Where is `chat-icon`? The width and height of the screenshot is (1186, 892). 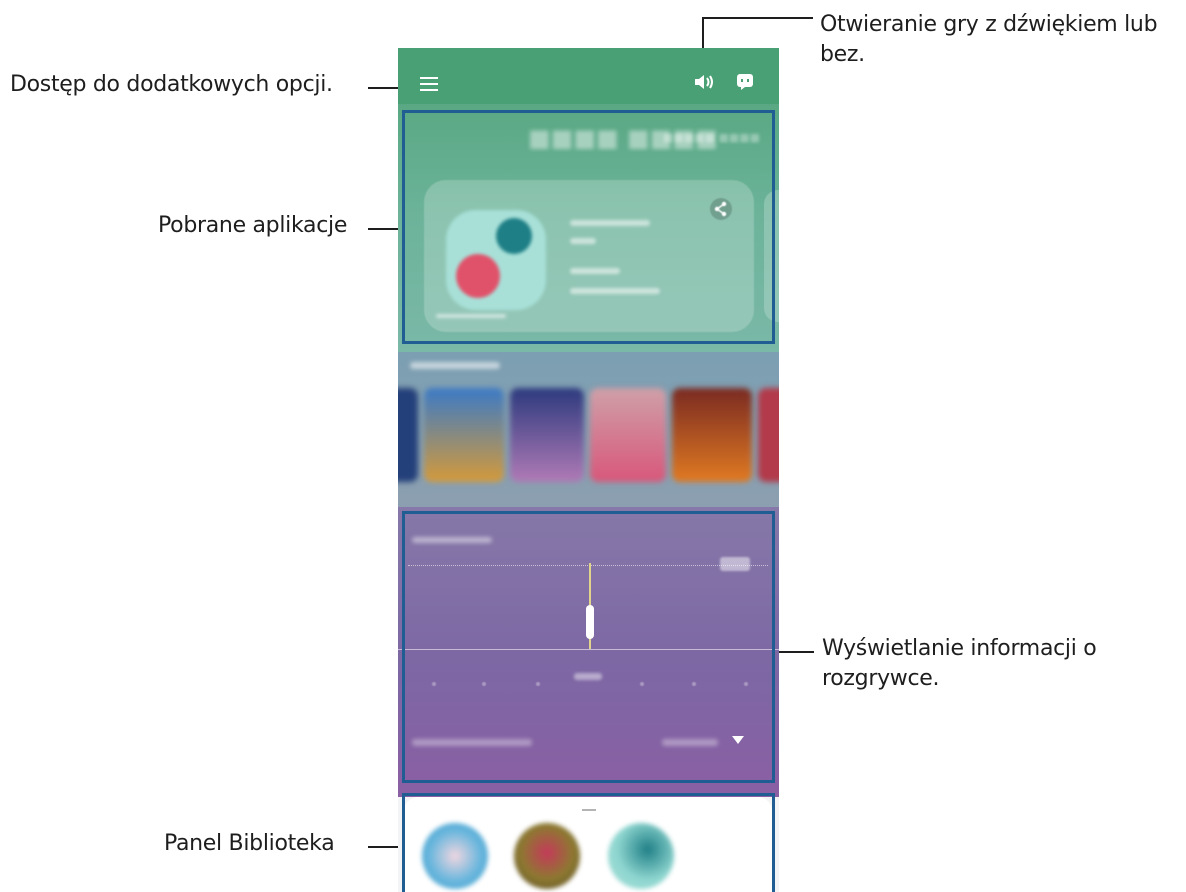
chat-icon is located at coordinates (745, 82).